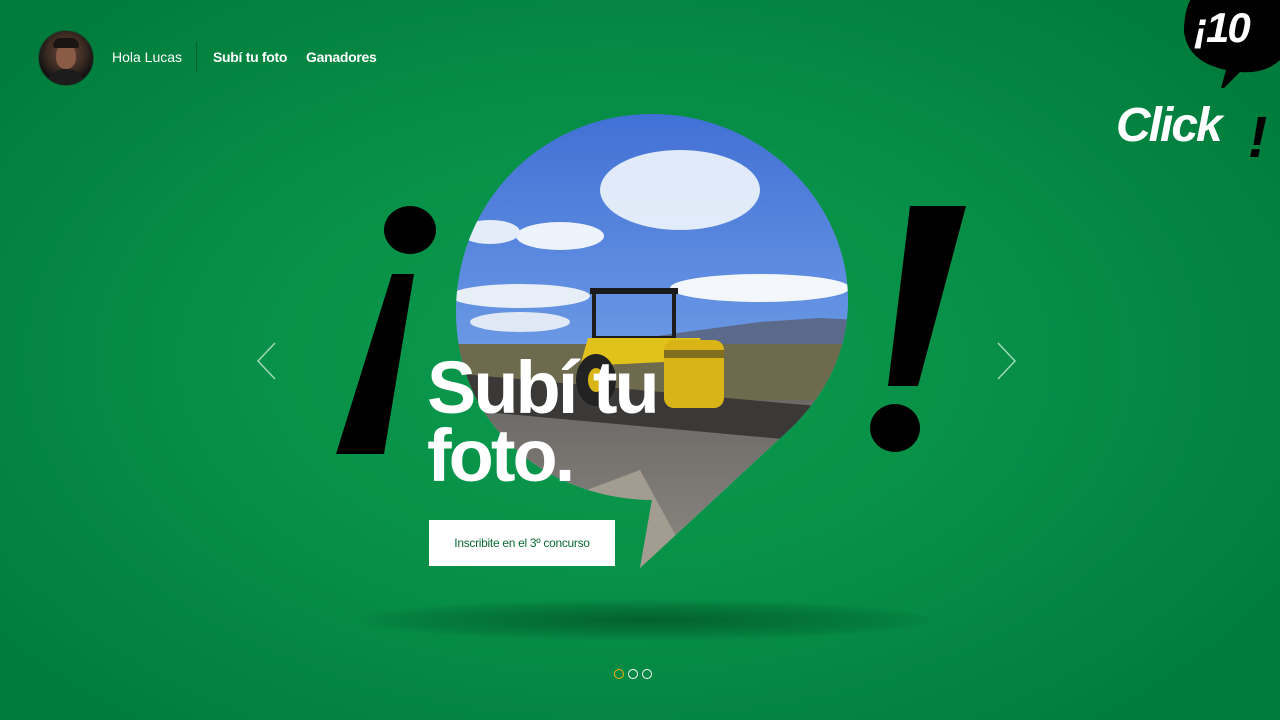  I want to click on exclamation-icon, so click(918, 329).